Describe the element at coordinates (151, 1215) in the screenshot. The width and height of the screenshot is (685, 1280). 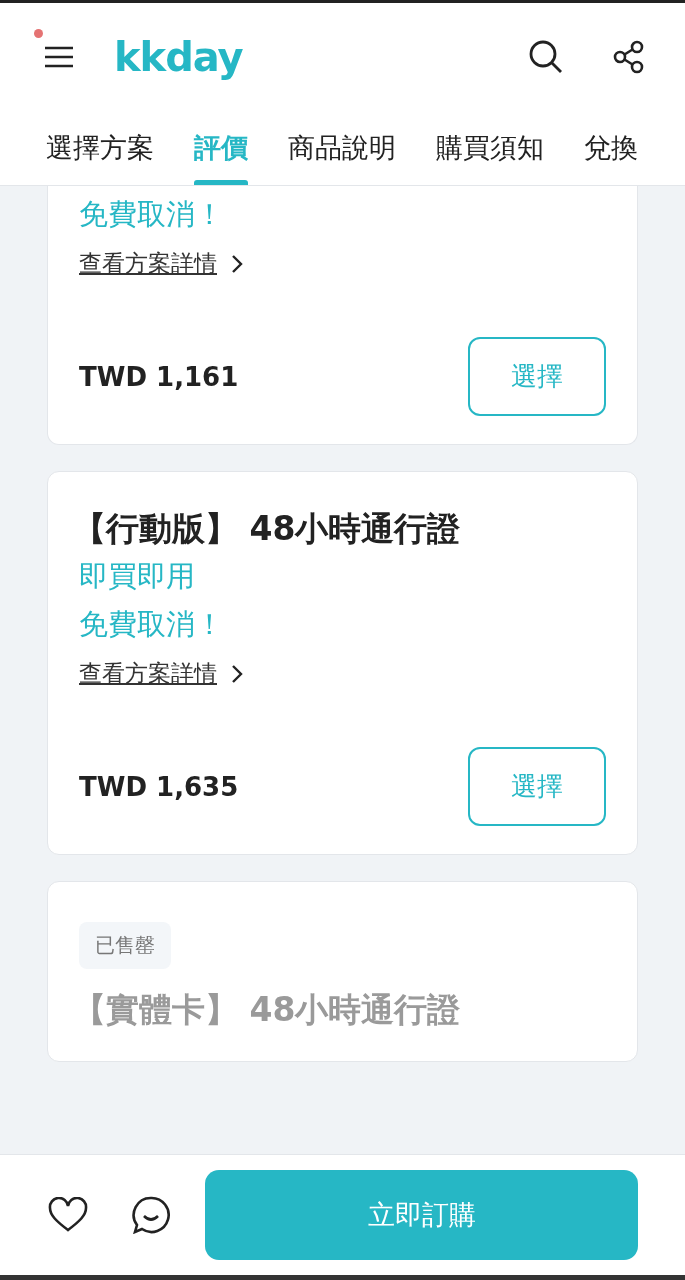
I see `chat-icon` at that location.